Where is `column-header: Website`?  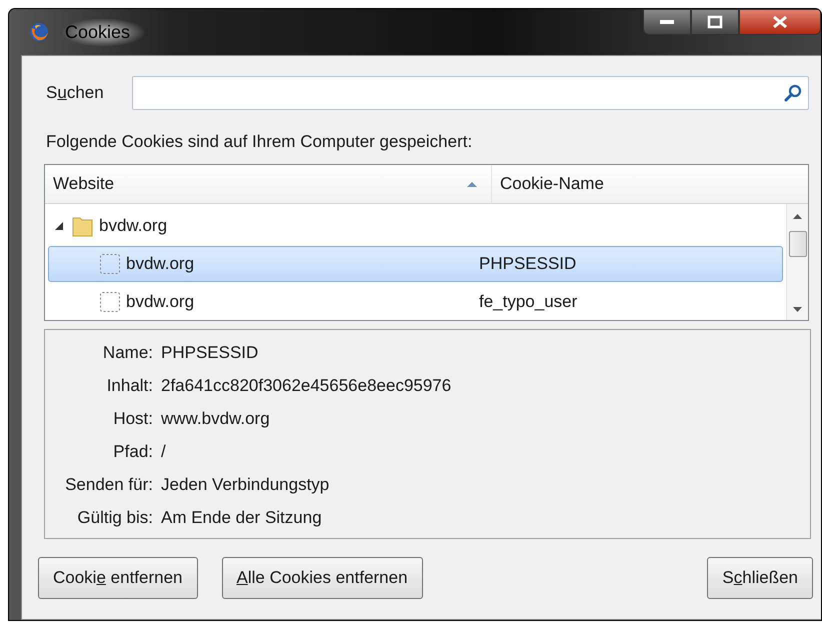
column-header: Website is located at coordinates (268, 184).